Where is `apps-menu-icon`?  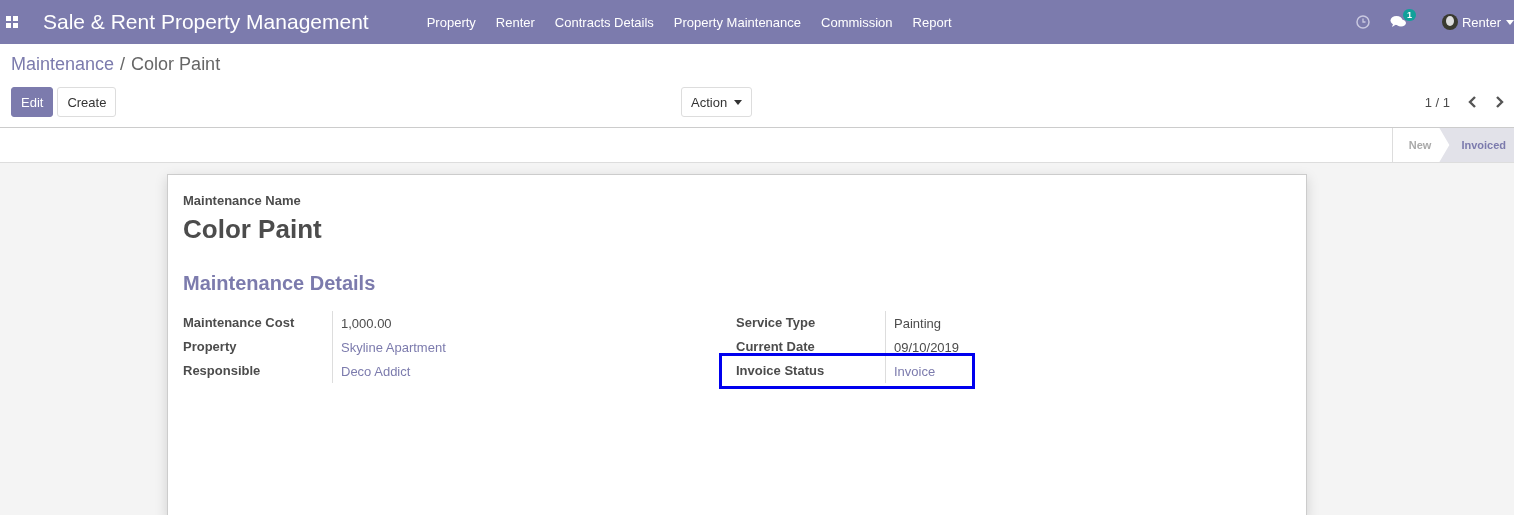 apps-menu-icon is located at coordinates (12, 22).